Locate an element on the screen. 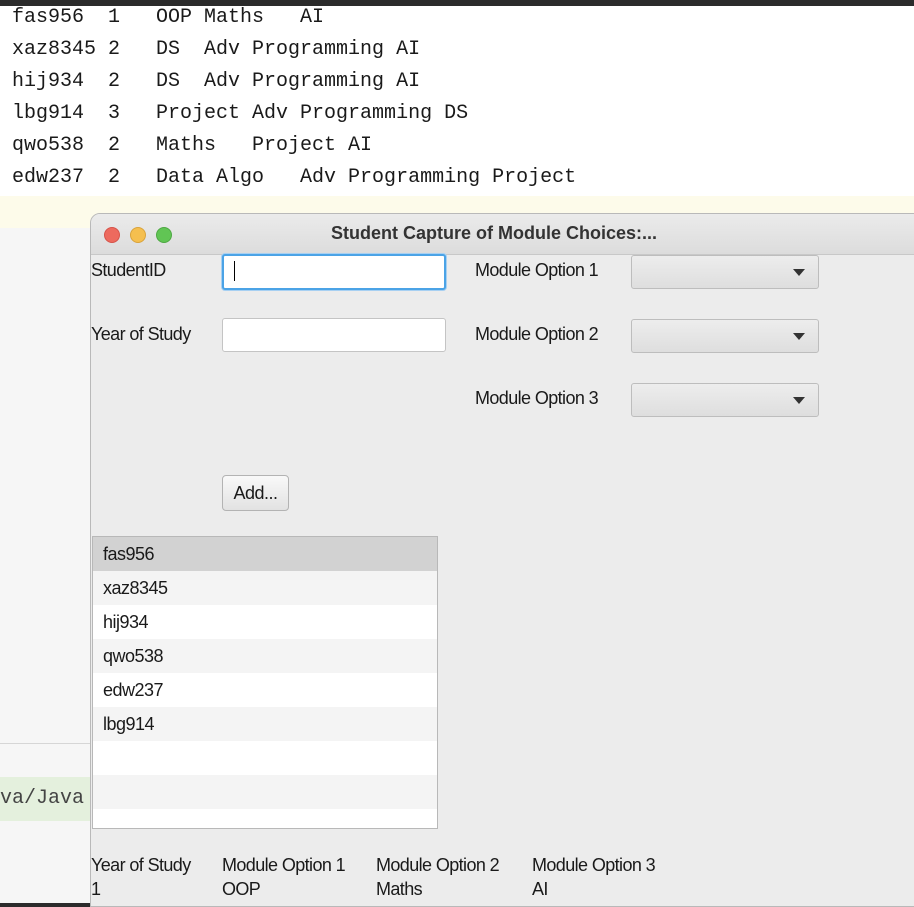 The height and width of the screenshot is (907, 914). detail-module-3-header: Module Option 3 is located at coordinates (594, 865).